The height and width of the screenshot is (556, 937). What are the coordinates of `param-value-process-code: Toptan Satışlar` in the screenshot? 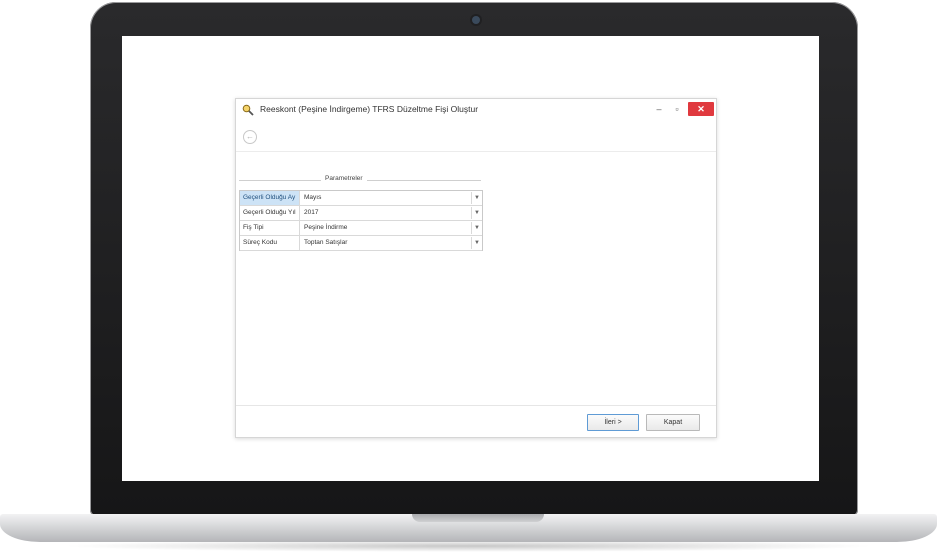 It's located at (386, 243).